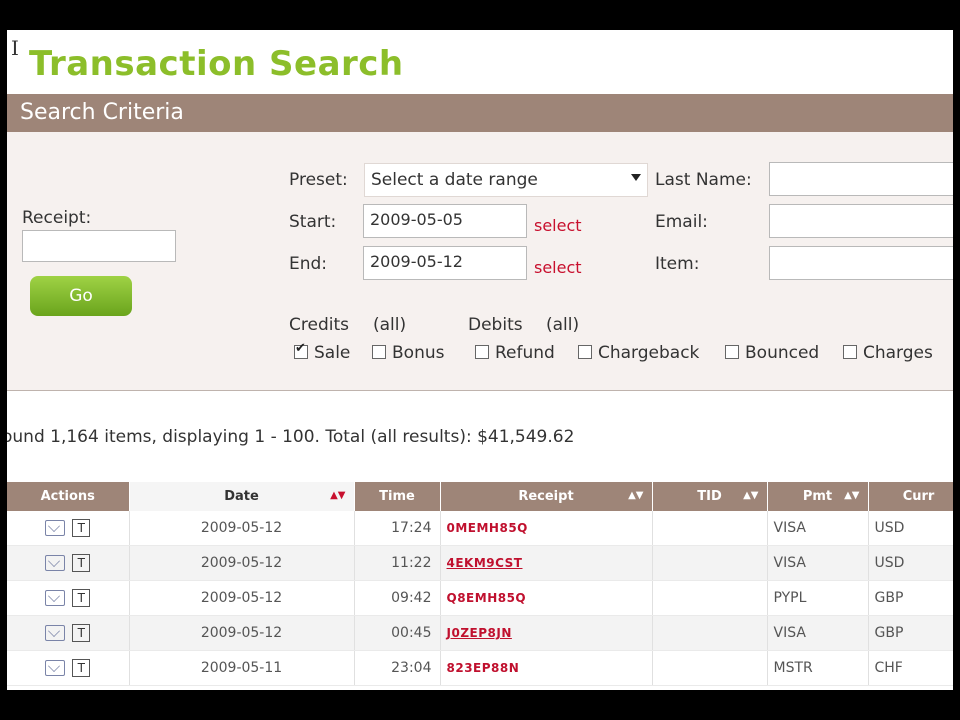 The width and height of the screenshot is (960, 720). Describe the element at coordinates (546, 563) in the screenshot. I see `receipt-link: 4EKM9CST` at that location.